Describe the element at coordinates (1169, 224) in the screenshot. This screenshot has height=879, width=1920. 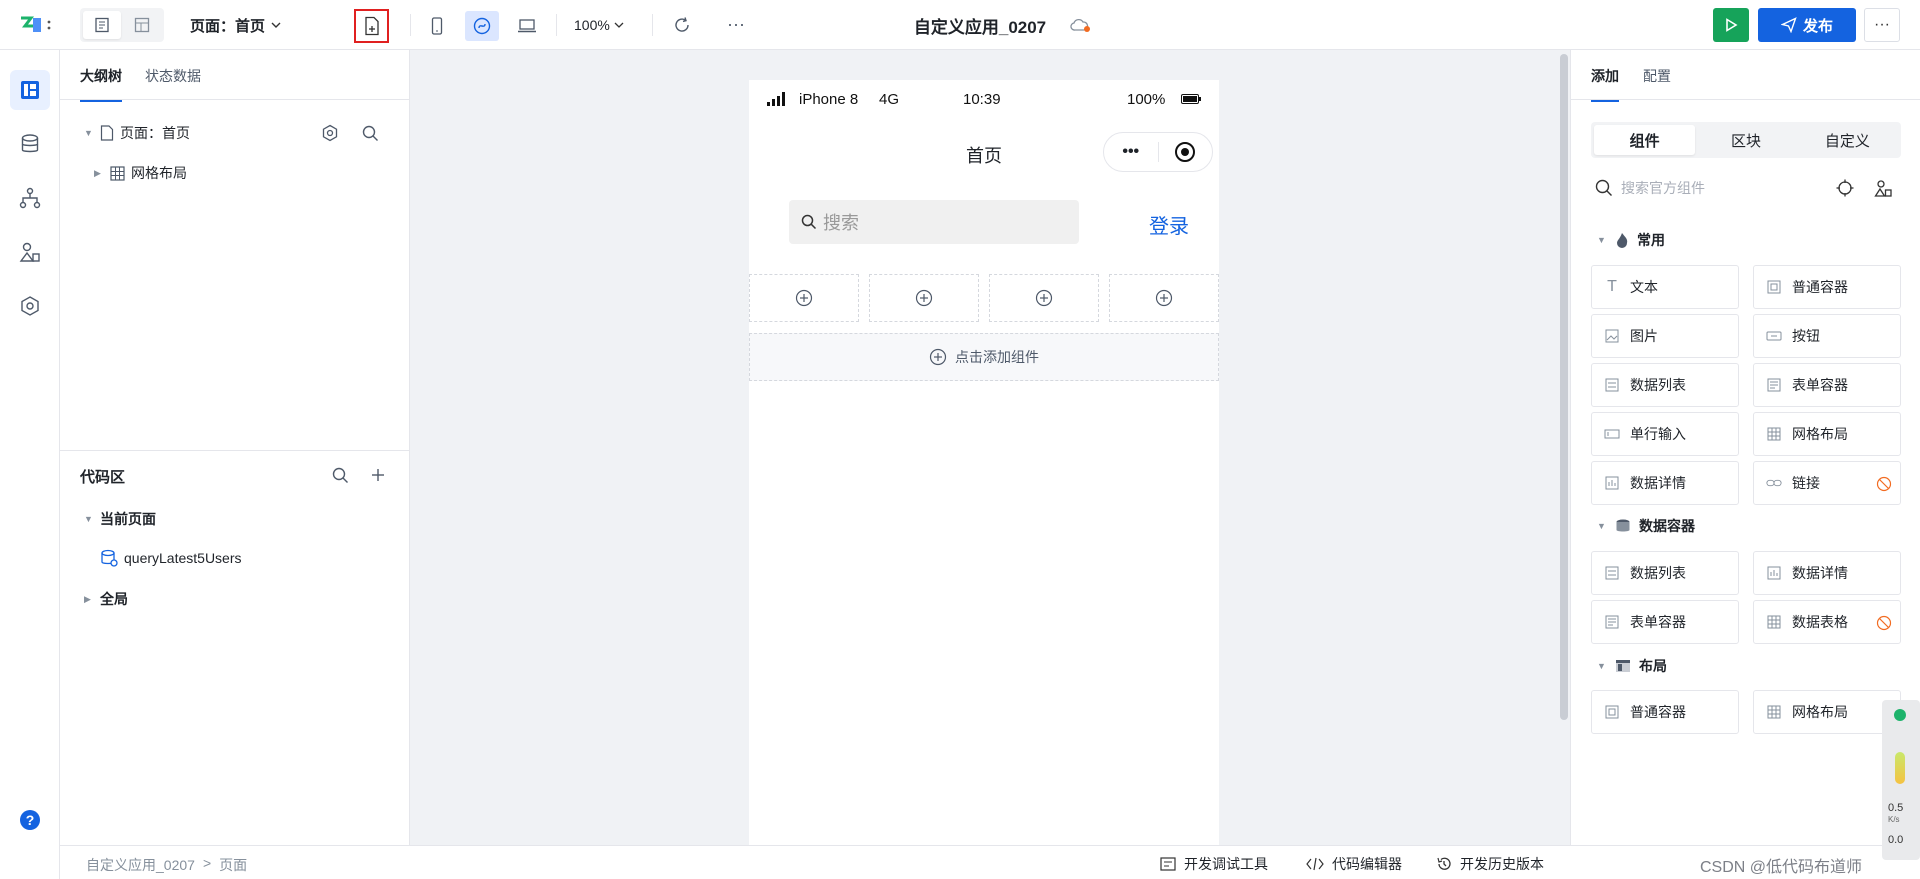
I see `login-link: 登录` at that location.